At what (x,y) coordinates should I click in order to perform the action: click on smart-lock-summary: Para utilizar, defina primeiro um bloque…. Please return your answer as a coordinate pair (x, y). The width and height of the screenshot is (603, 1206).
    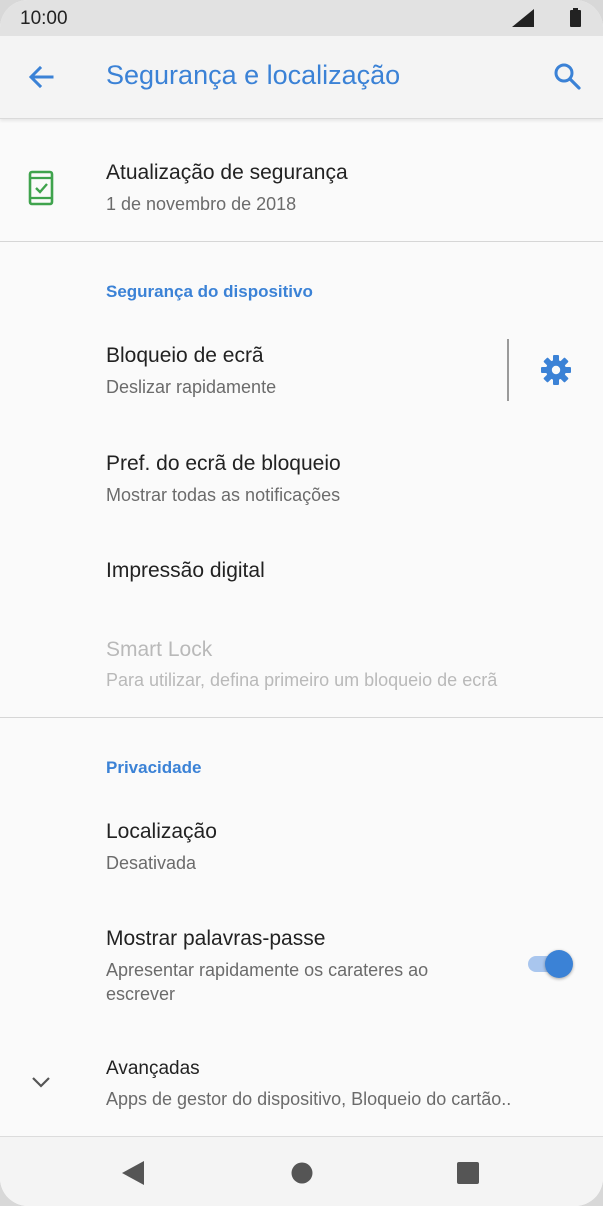
    Looking at the image, I should click on (302, 680).